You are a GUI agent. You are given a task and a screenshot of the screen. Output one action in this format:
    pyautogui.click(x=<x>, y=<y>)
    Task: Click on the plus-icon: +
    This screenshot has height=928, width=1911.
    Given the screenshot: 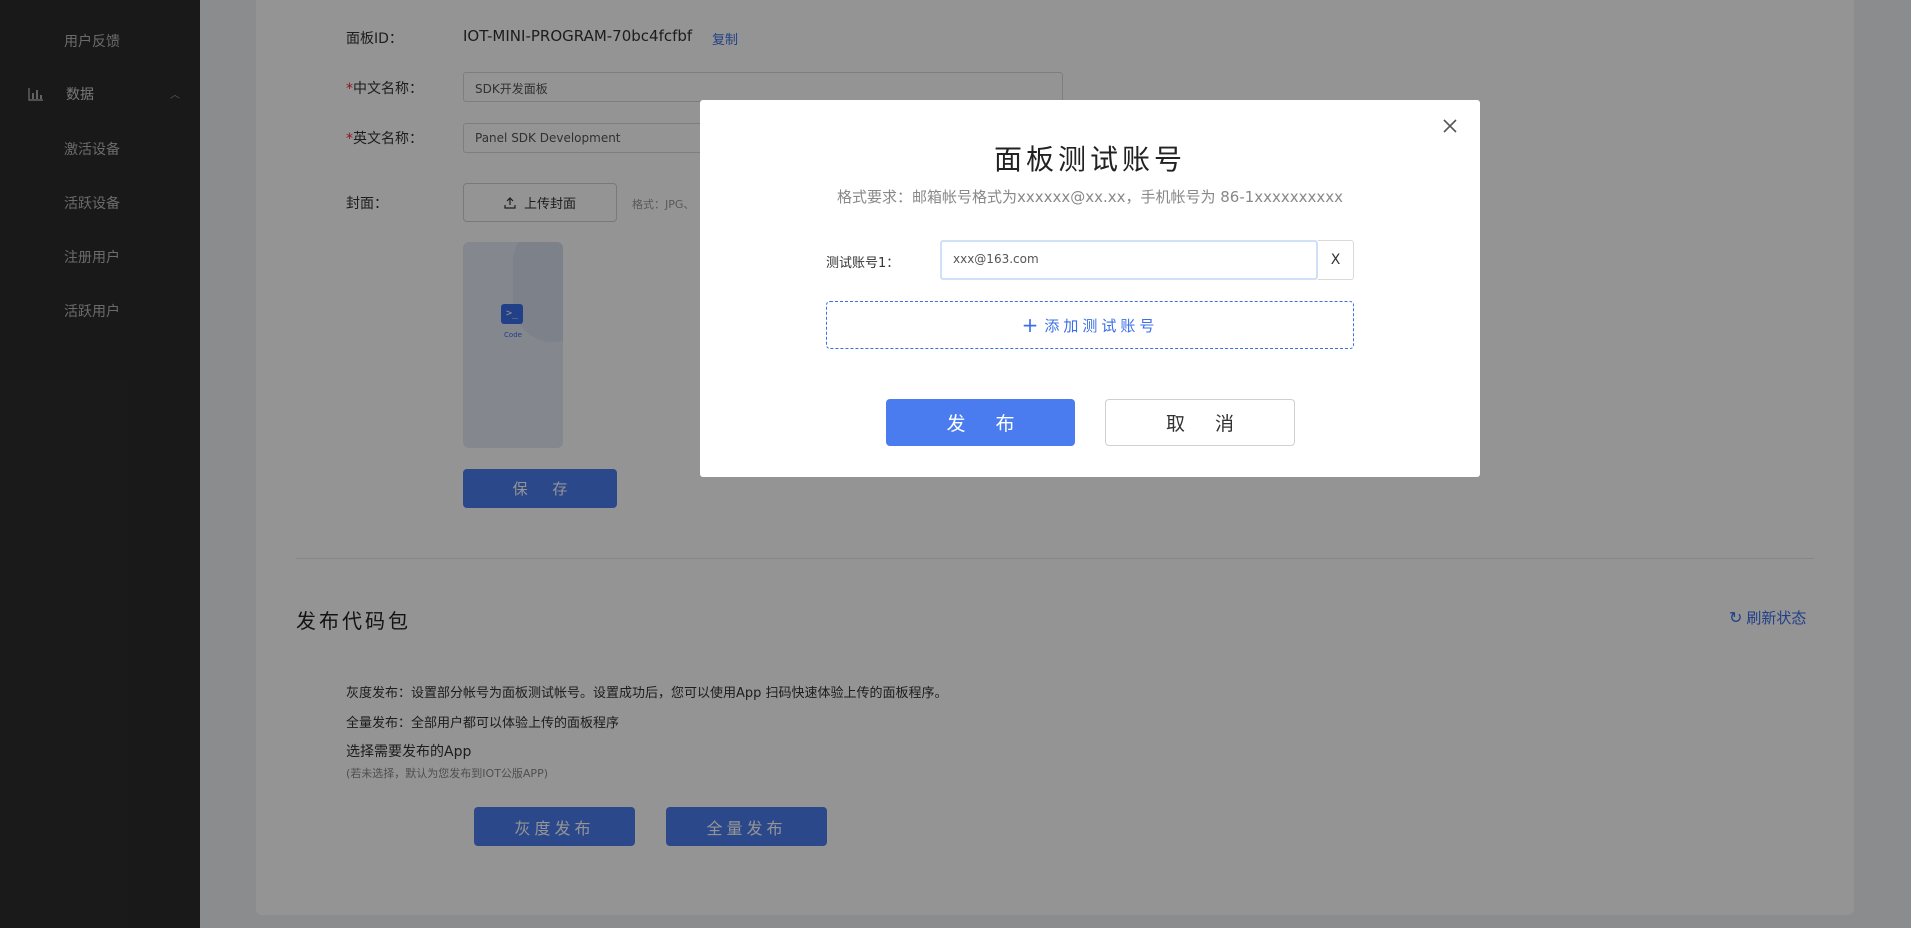 What is the action you would take?
    pyautogui.click(x=1030, y=325)
    